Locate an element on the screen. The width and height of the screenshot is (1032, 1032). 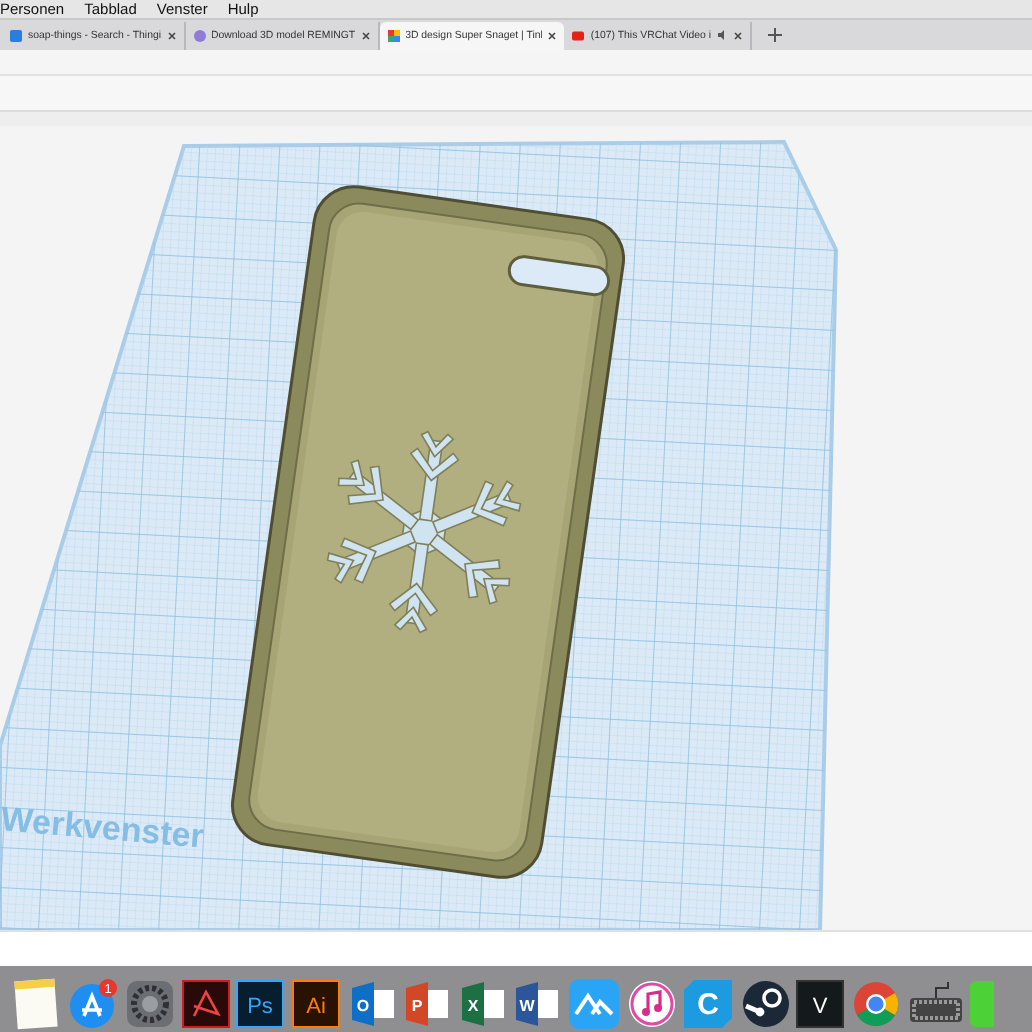
acrobat-icon is located at coordinates (205, 1003).